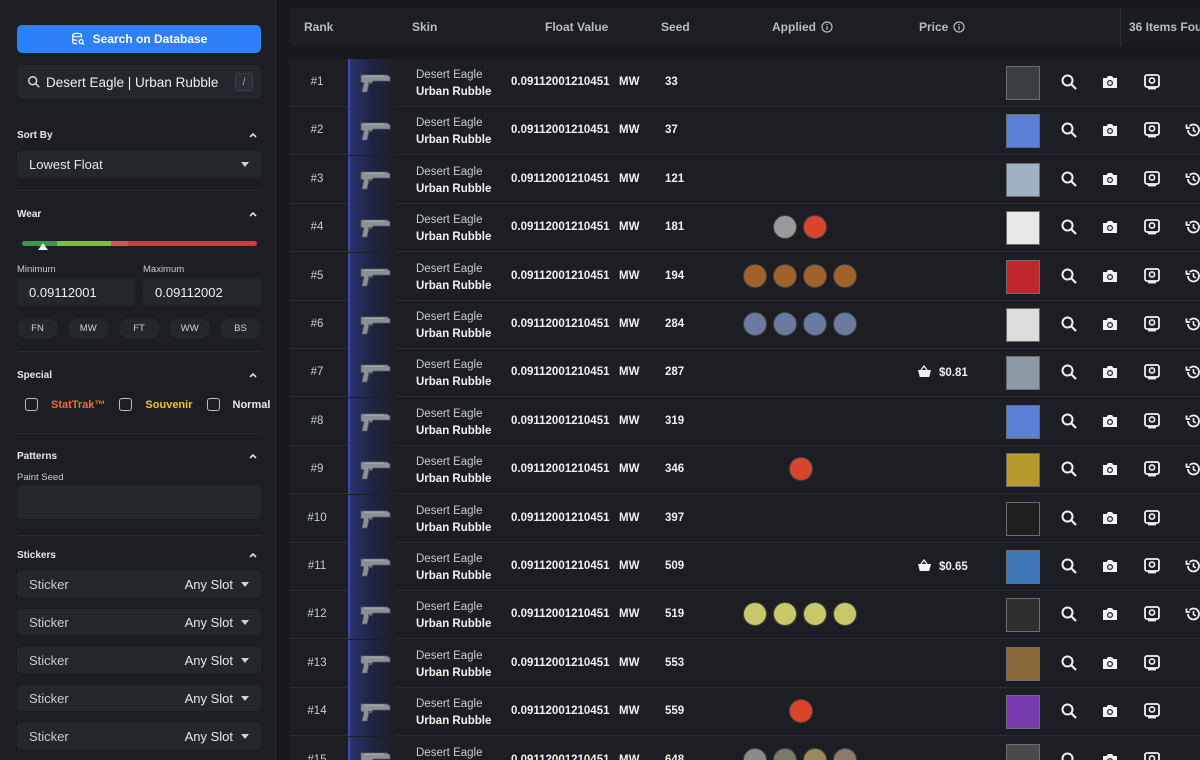 The image size is (1200, 760). Describe the element at coordinates (190, 328) in the screenshot. I see `wear-ww-button: WW` at that location.